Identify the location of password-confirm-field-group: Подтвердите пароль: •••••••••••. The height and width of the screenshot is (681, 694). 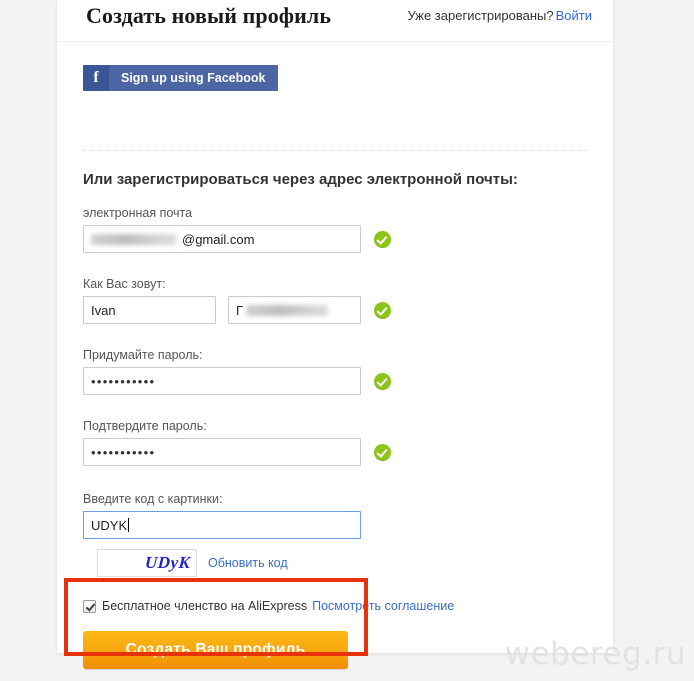
(237, 442).